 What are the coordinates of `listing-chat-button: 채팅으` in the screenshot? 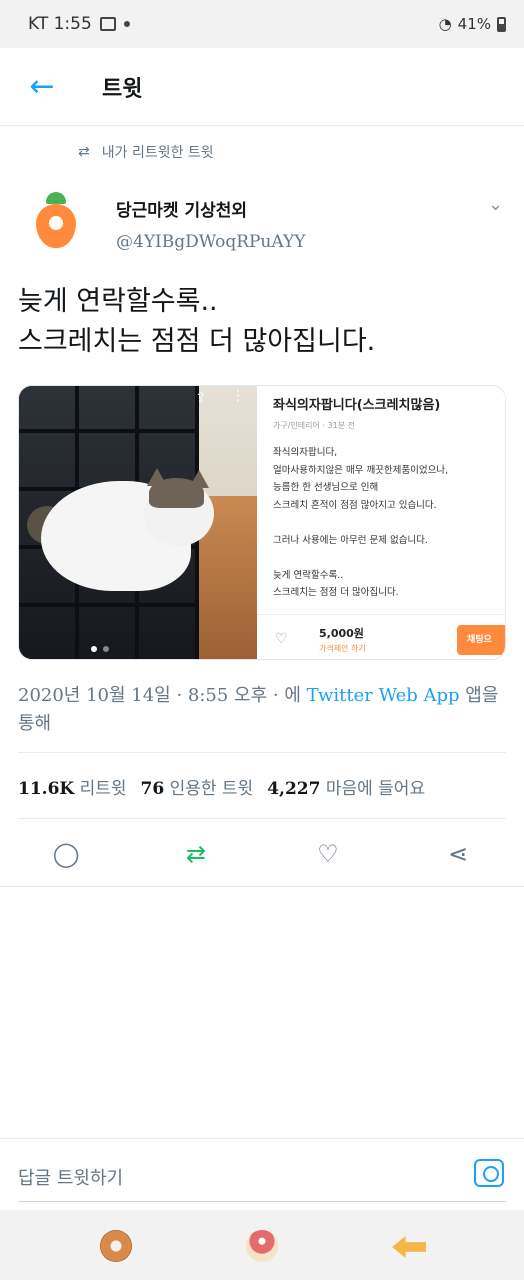 It's located at (481, 640).